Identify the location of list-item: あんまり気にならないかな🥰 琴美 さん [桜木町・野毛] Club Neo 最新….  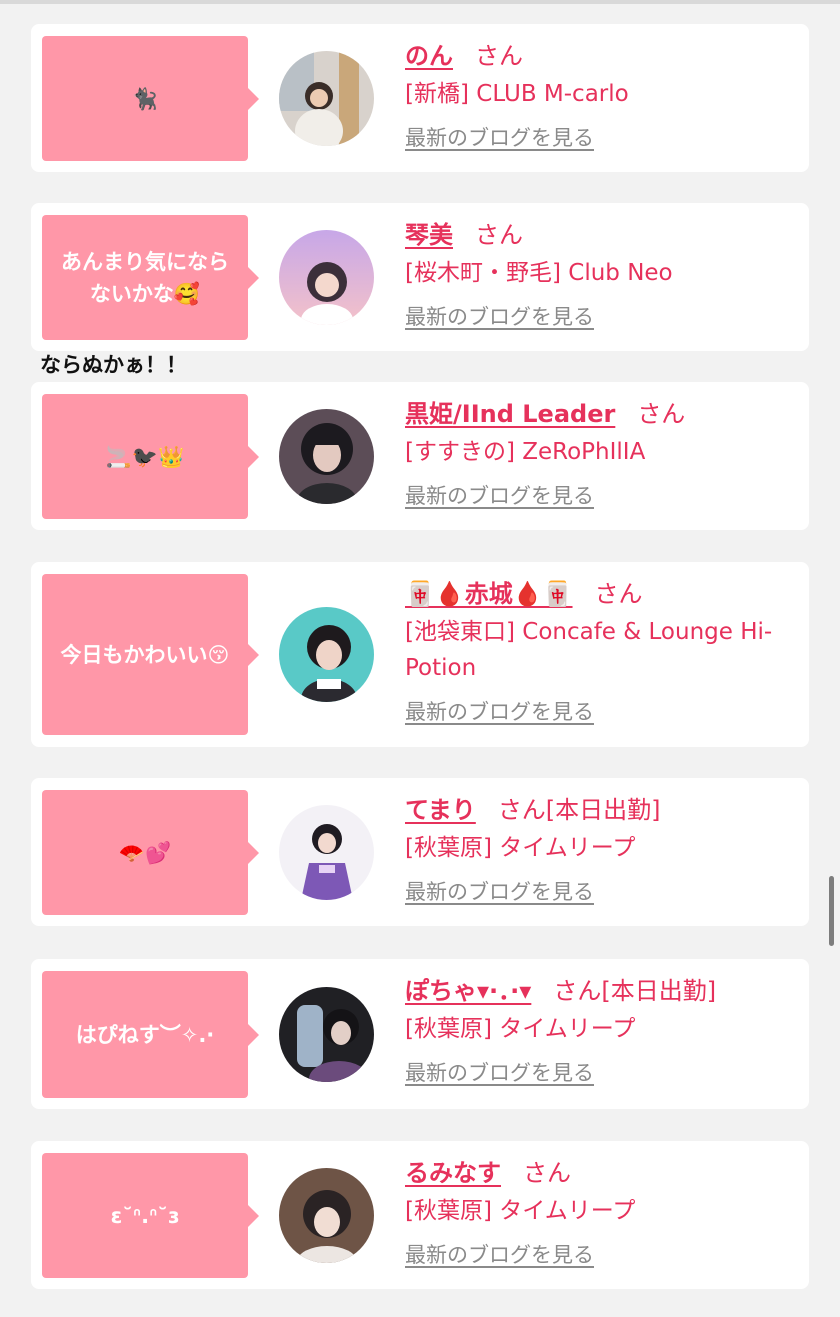
(420, 277).